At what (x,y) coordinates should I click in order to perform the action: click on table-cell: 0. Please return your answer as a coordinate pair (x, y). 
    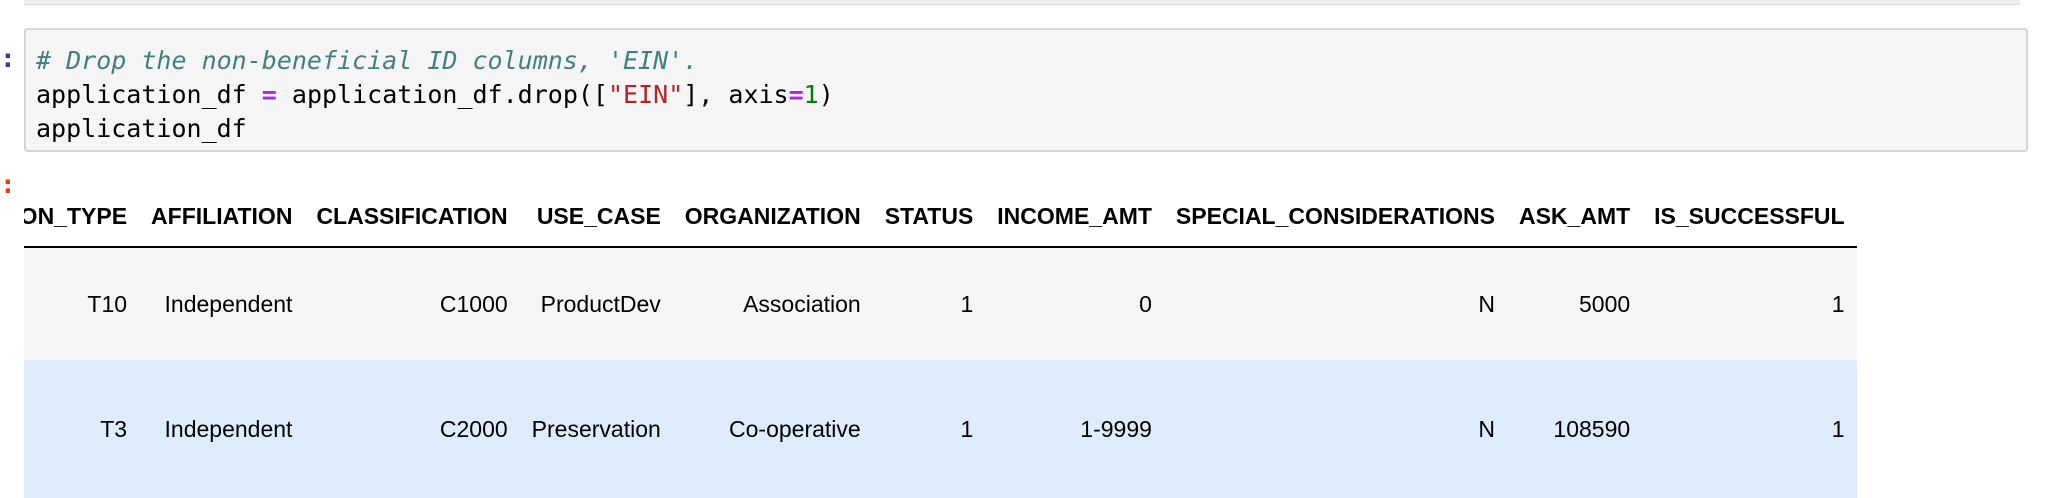
    Looking at the image, I should click on (1074, 303).